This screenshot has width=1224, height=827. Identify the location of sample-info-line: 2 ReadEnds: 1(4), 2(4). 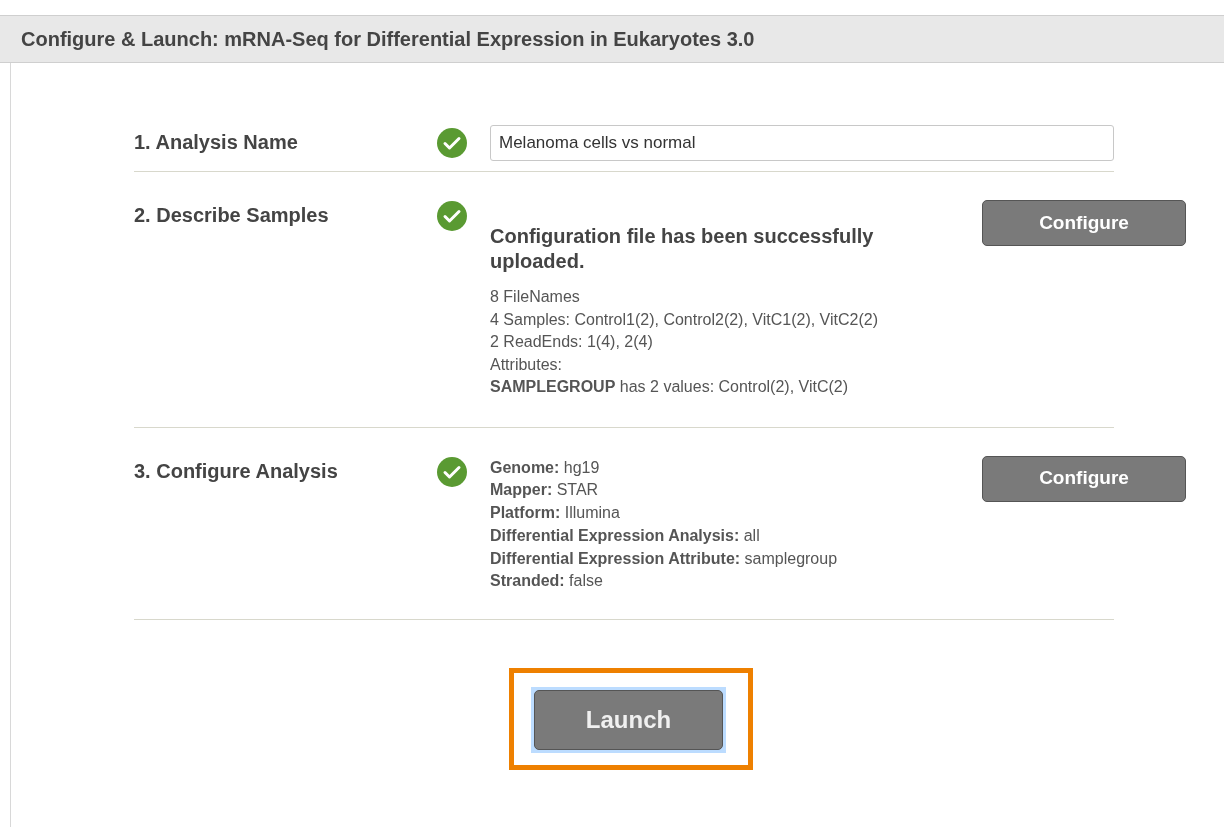
(572, 342).